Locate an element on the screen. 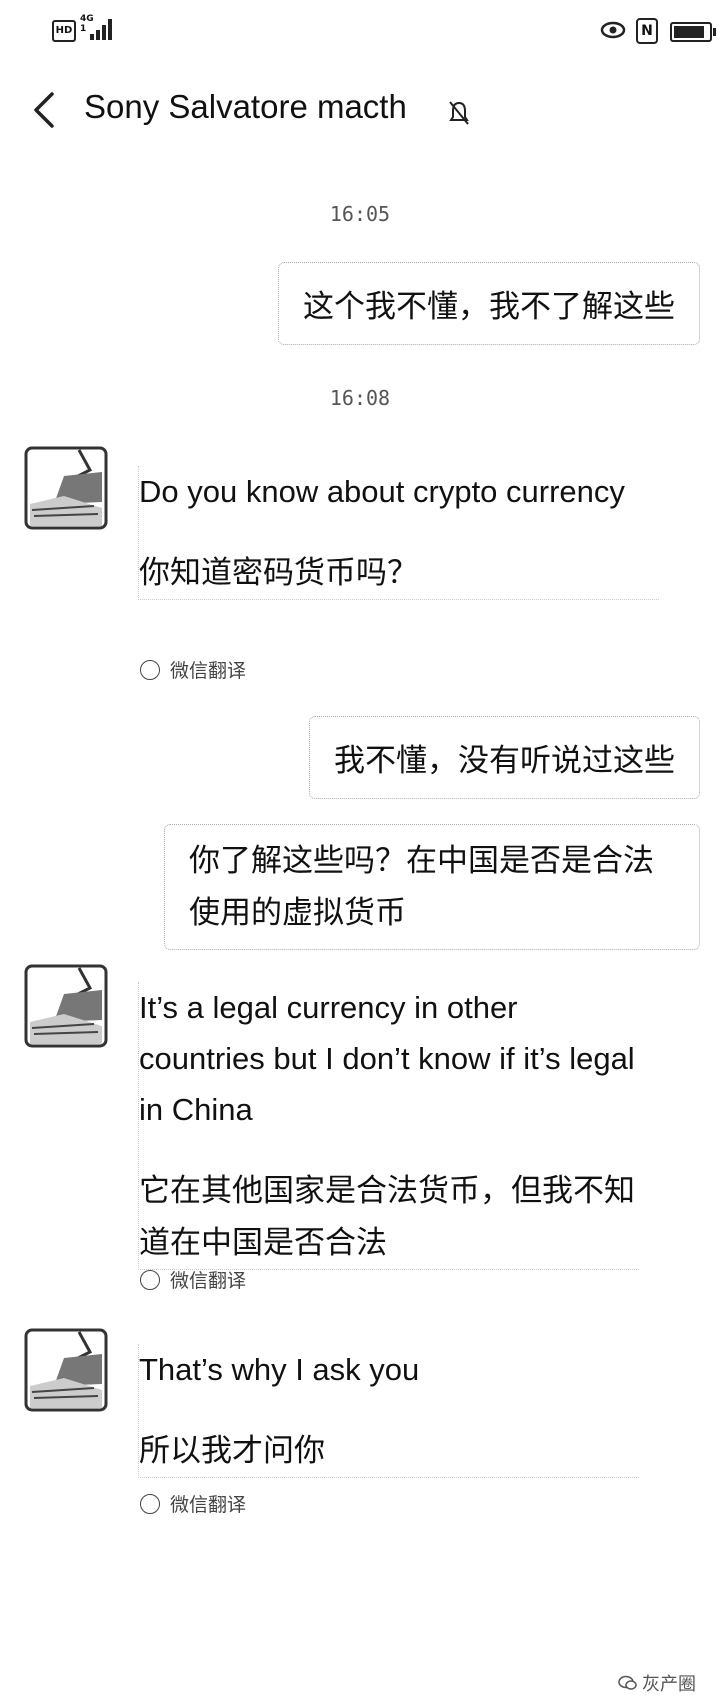 The height and width of the screenshot is (1707, 720). message-text: 我不懂，没有听说过这些 is located at coordinates (504, 761).